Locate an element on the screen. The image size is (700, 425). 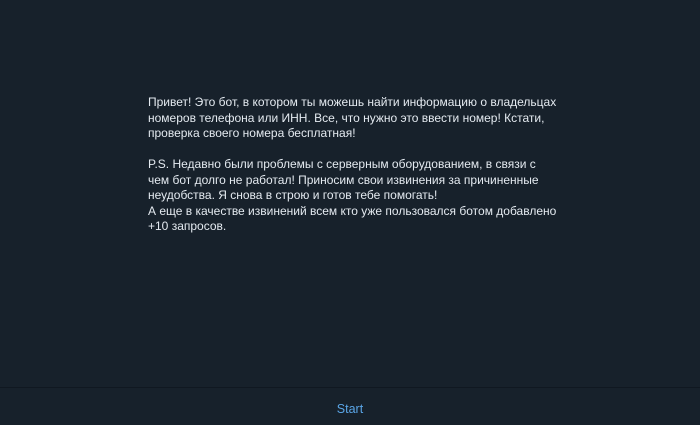
description-line: проверка своего номера бесплатная! is located at coordinates (252, 133).